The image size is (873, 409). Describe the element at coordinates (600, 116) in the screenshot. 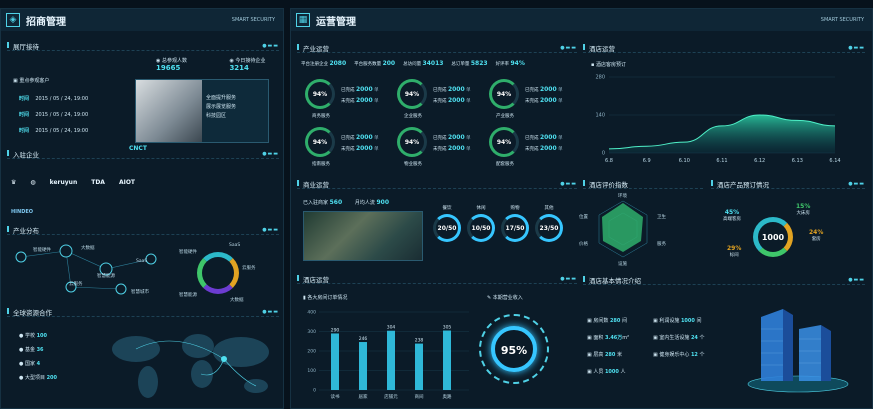

I see `y-tick-label: 140` at that location.